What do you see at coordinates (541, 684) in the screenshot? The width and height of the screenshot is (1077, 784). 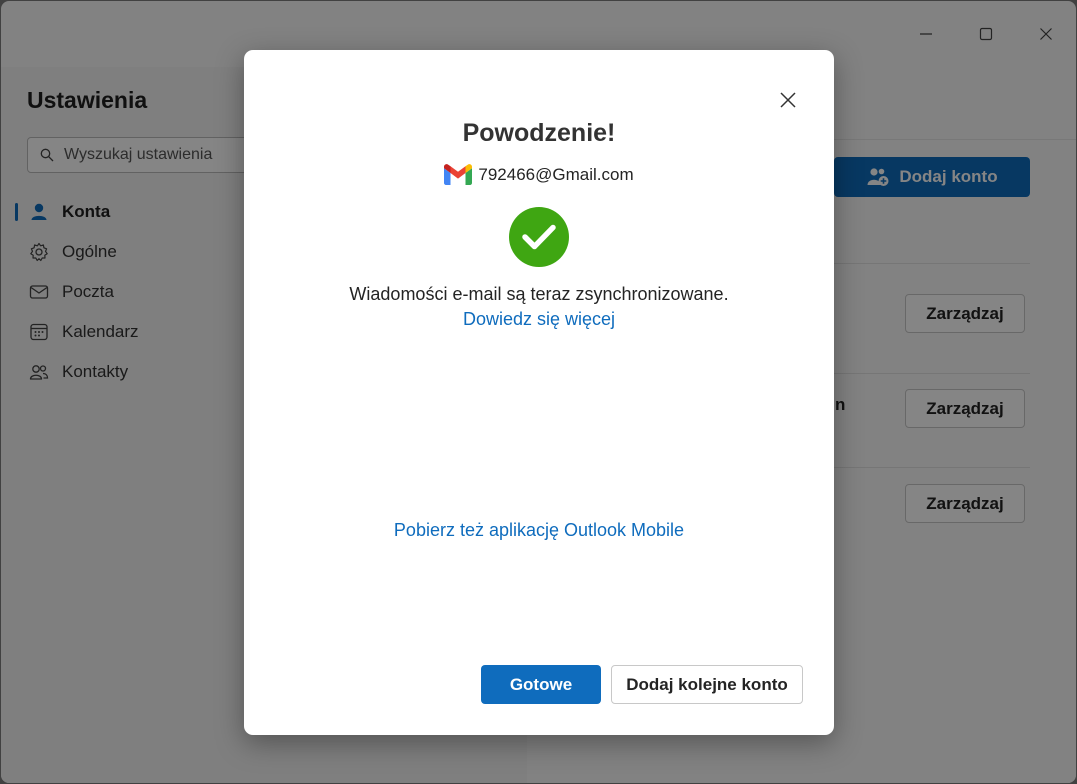 I see `done-button: Gotowe` at bounding box center [541, 684].